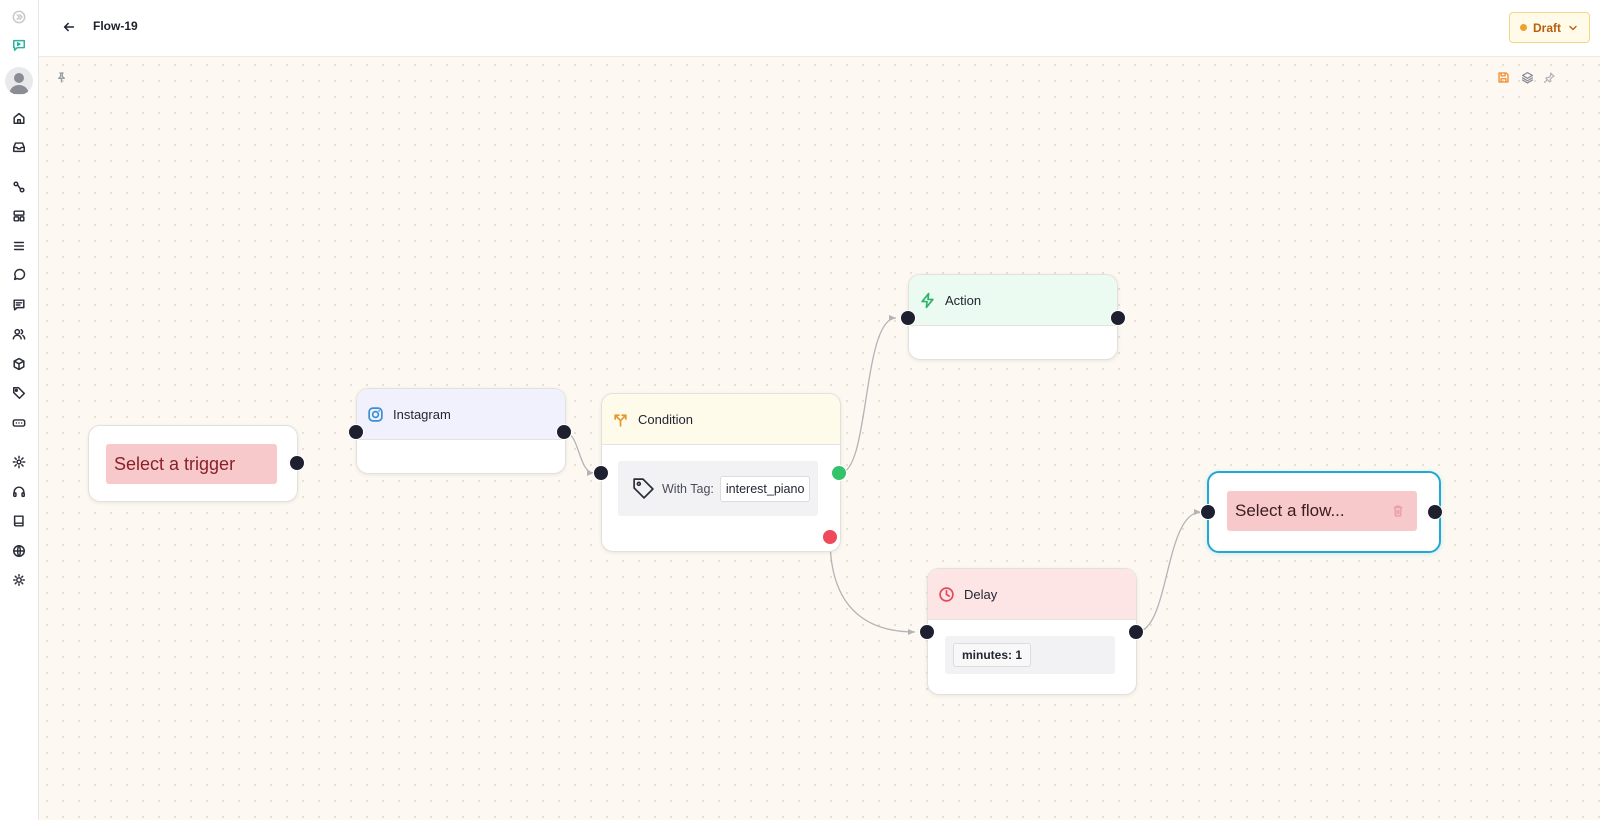 Image resolution: width=1600 pixels, height=820 pixels. Describe the element at coordinates (830, 537) in the screenshot. I see `condition-false-handle` at that location.